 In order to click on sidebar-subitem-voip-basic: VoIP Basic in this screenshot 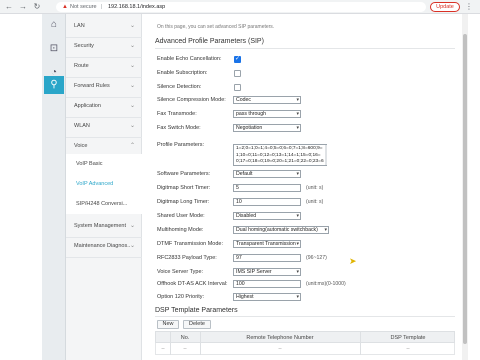, I will do `click(104, 164)`.